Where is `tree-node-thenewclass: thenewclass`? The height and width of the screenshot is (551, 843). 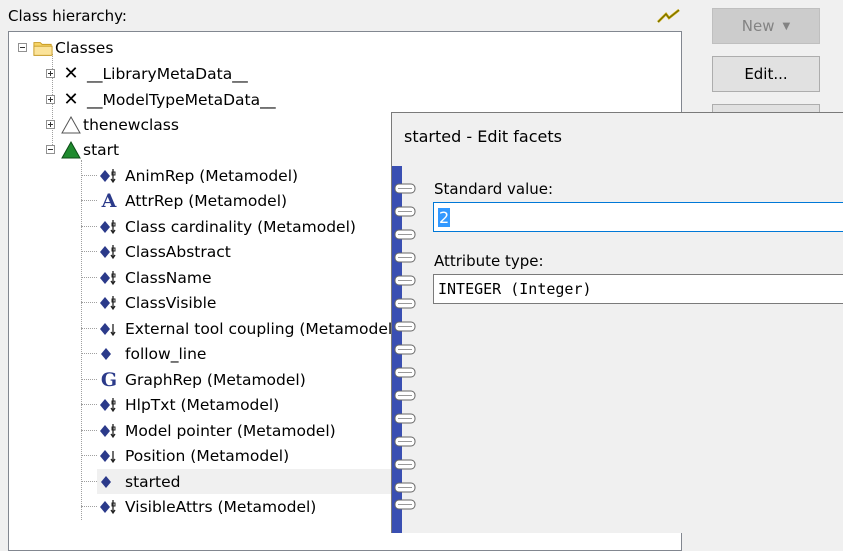 tree-node-thenewclass: thenewclass is located at coordinates (112, 124).